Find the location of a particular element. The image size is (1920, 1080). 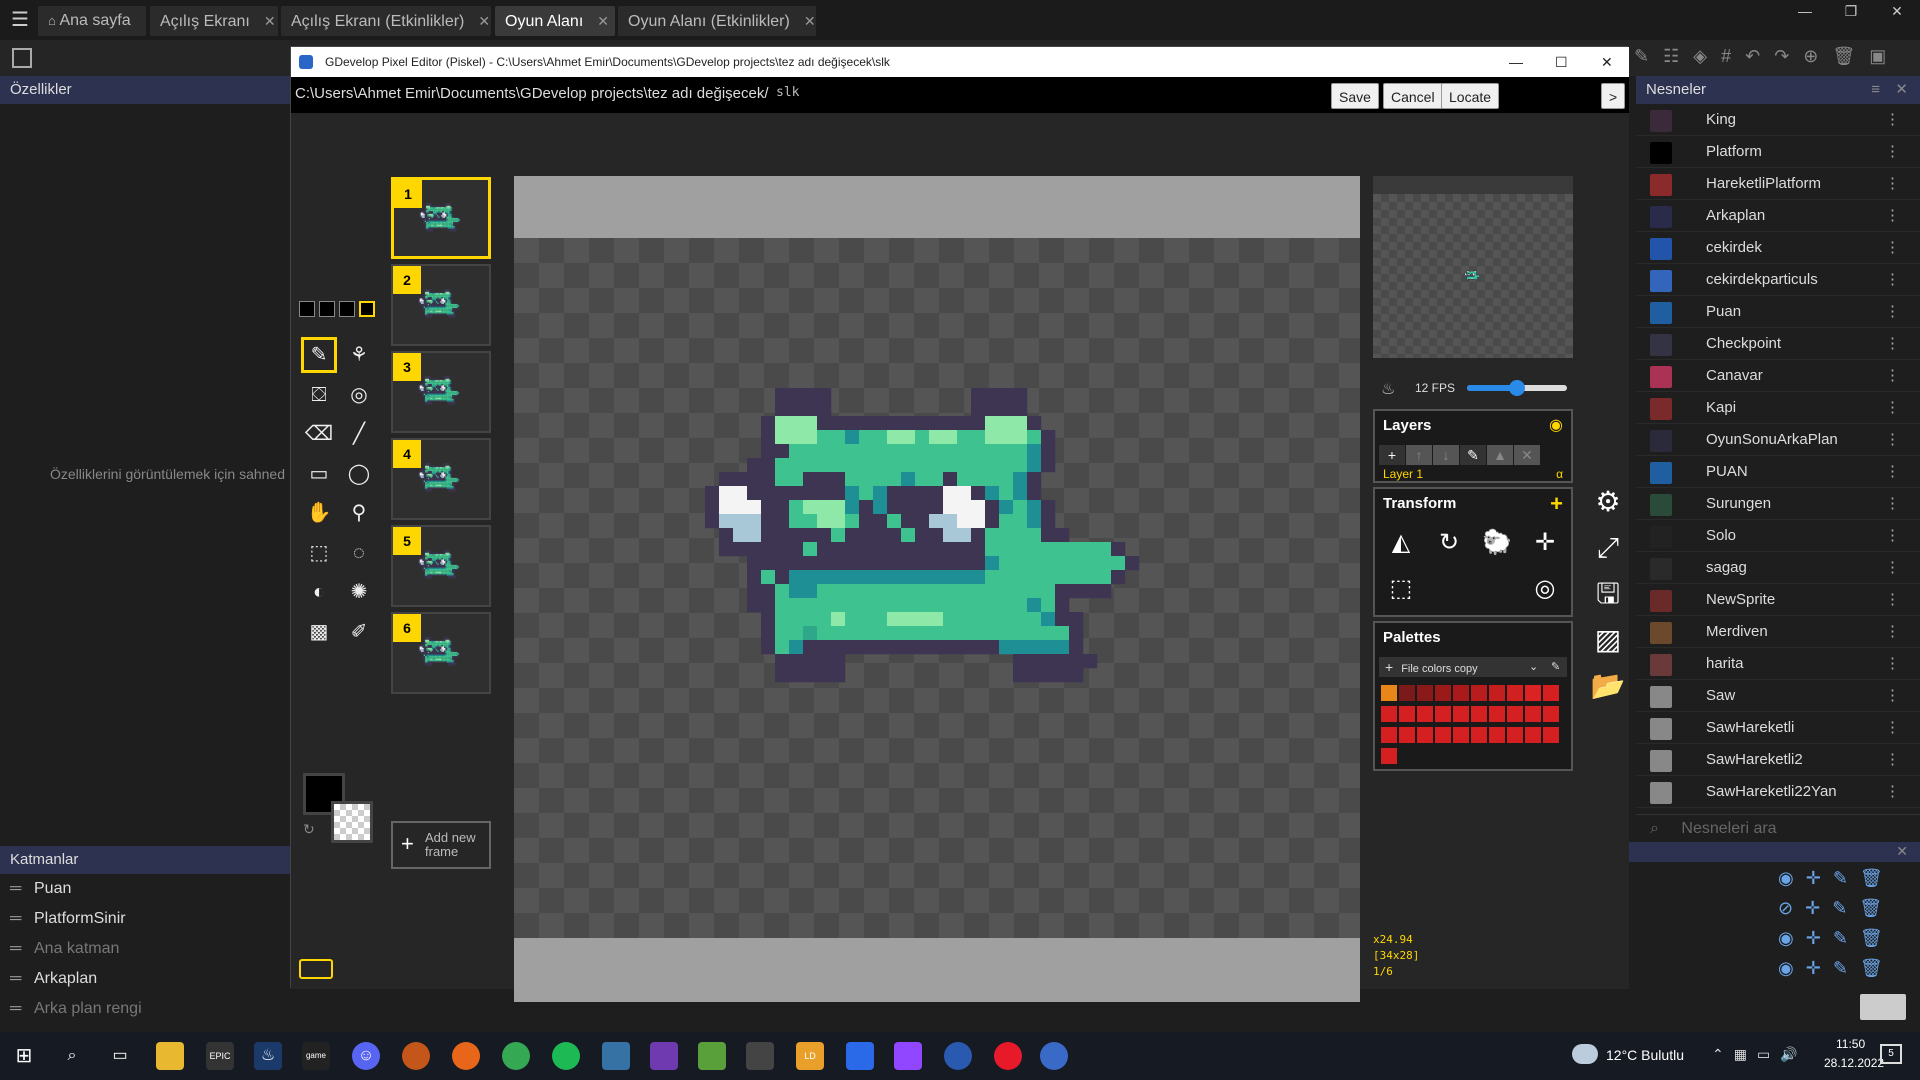

clone-icon: 🐑 is located at coordinates (1497, 543).